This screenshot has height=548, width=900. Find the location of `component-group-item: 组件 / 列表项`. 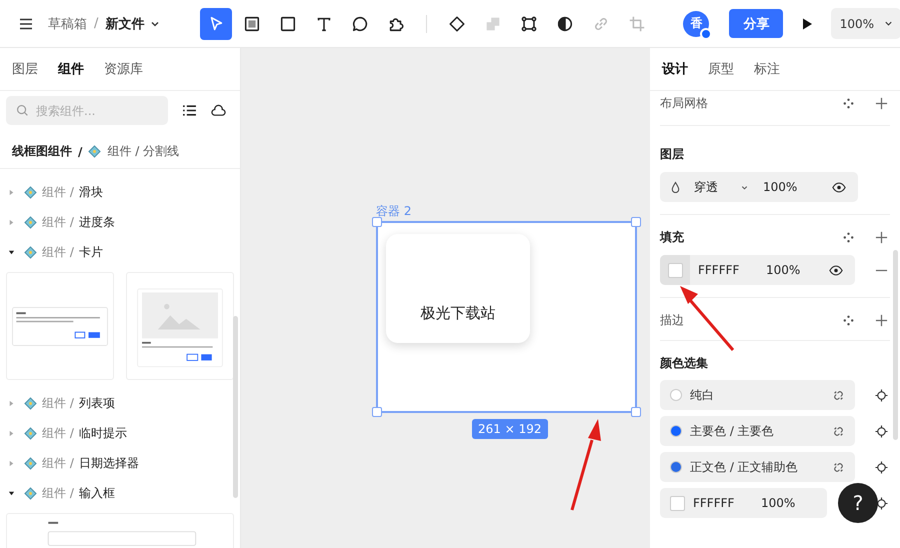

component-group-item: 组件 / 列表项 is located at coordinates (120, 403).